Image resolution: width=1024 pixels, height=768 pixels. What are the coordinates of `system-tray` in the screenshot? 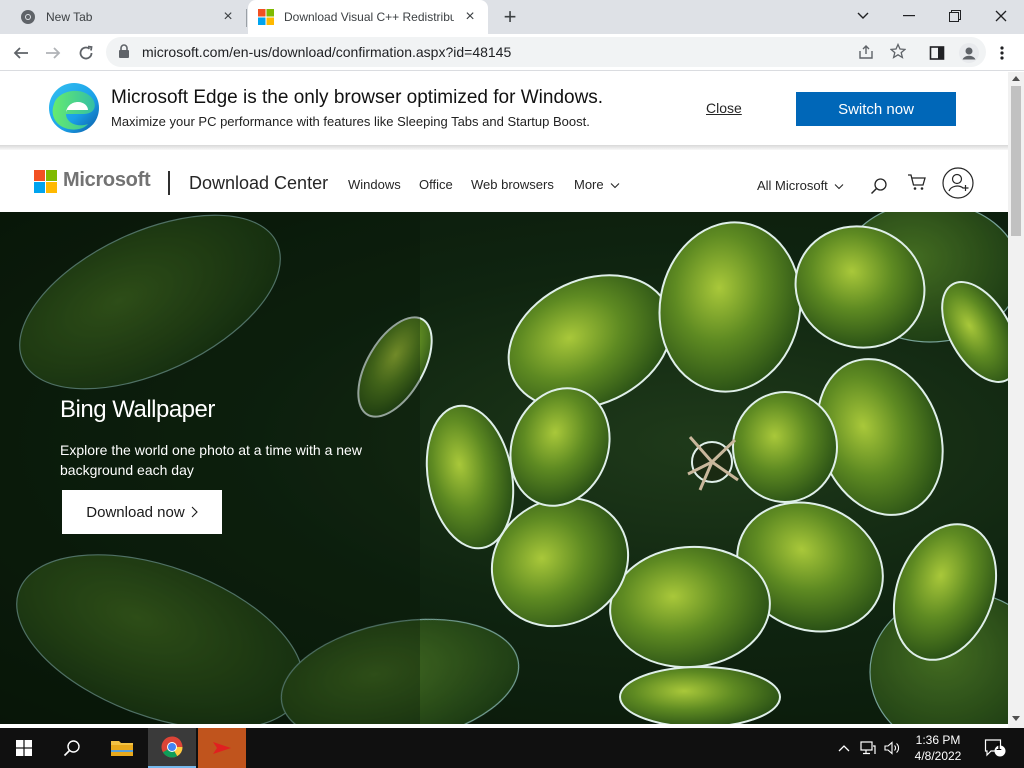 It's located at (869, 748).